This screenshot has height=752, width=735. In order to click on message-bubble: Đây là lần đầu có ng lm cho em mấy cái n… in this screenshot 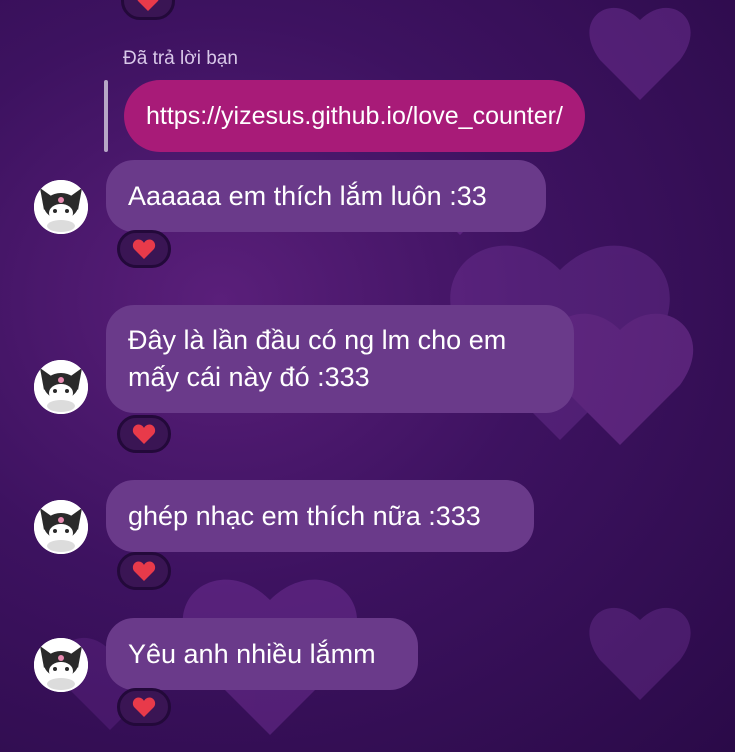, I will do `click(340, 359)`.